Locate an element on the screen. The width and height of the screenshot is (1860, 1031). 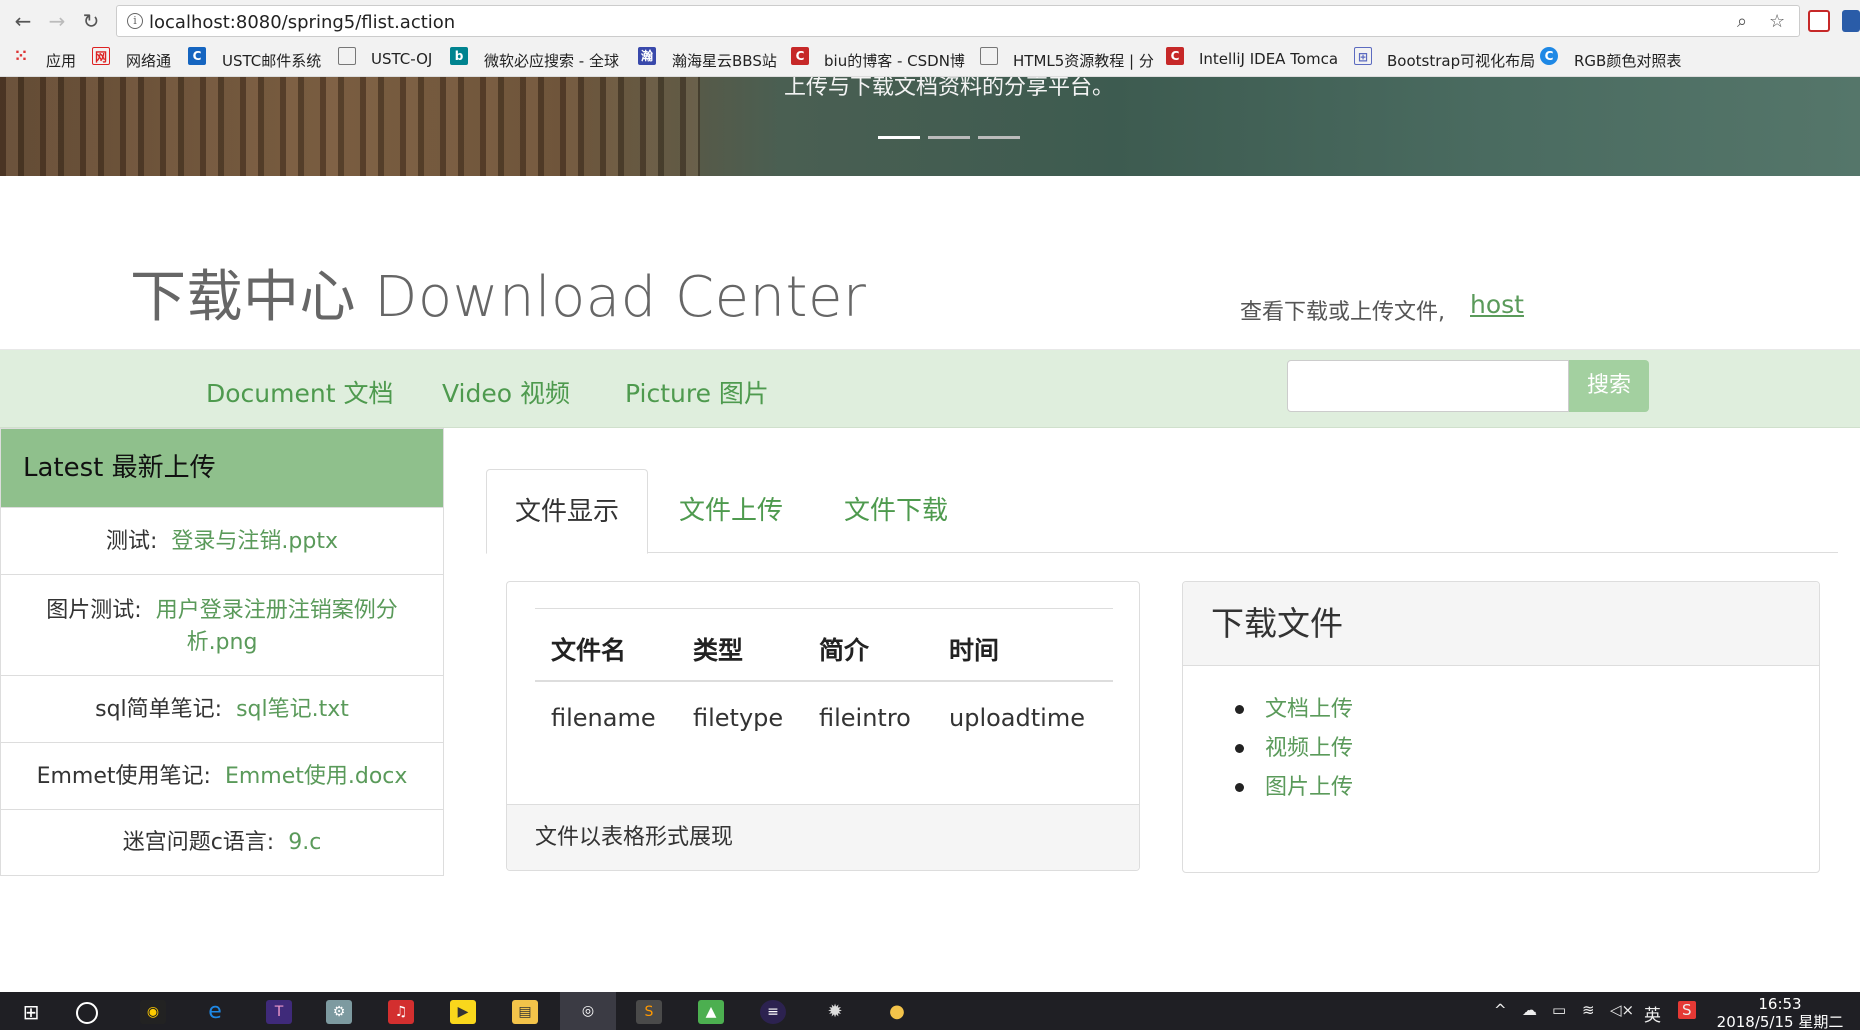
tab-file-download: 文件下载 is located at coordinates (896, 511).